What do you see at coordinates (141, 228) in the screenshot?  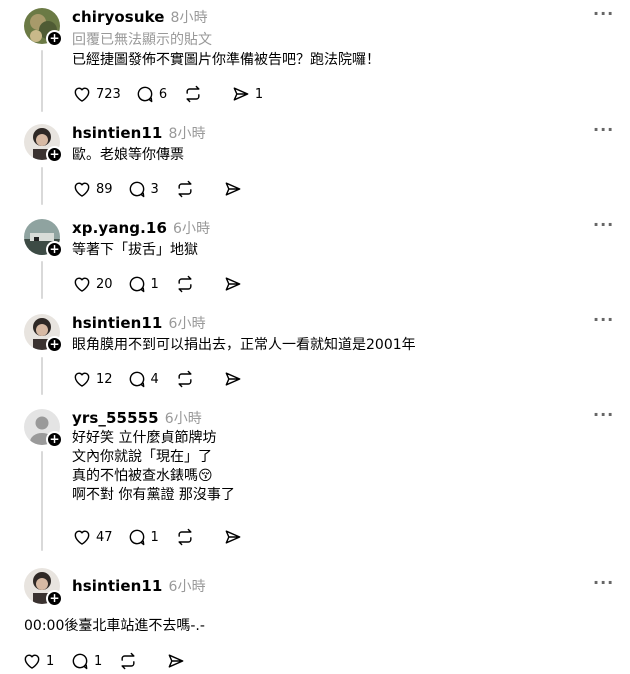 I see `username: xp.yang.16 6小時` at bounding box center [141, 228].